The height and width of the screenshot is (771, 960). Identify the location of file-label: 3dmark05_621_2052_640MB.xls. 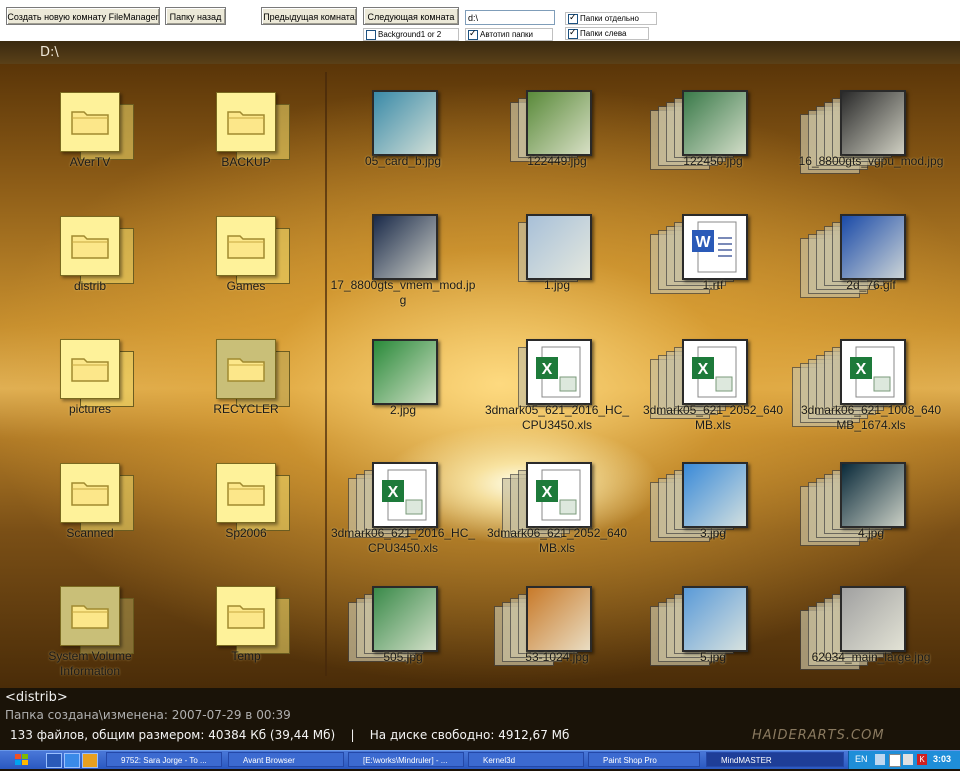
(713, 417).